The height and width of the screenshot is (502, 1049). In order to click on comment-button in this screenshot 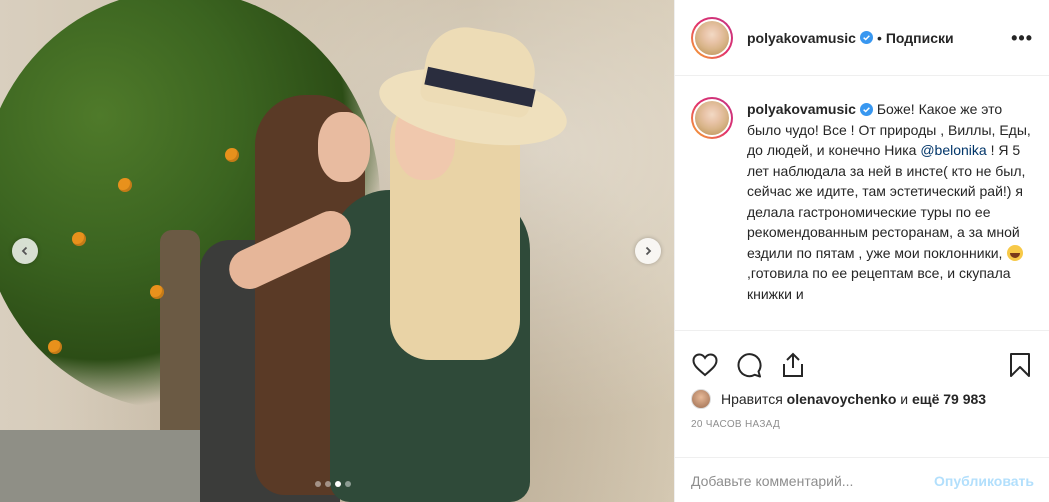, I will do `click(749, 365)`.